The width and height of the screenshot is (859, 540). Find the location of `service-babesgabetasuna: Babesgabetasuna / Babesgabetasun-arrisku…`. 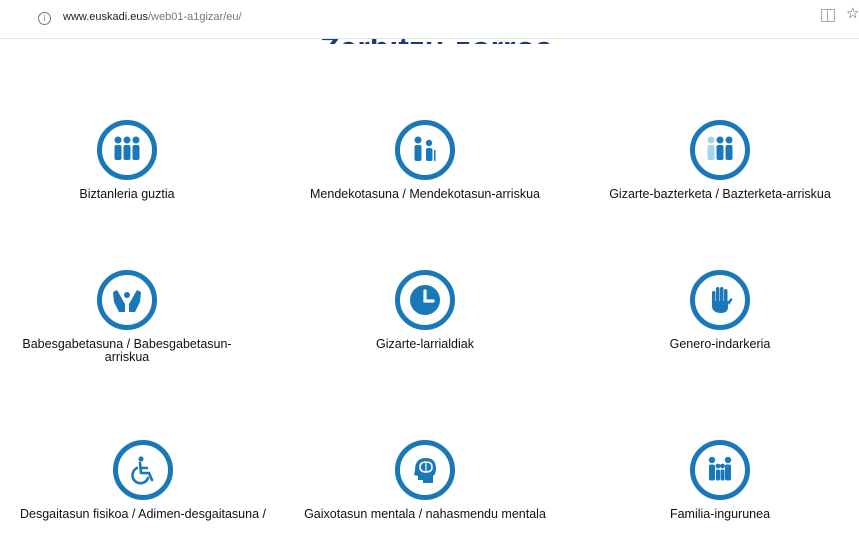

service-babesgabetasuna: Babesgabetasuna / Babesgabetasun-arrisku… is located at coordinates (133, 317).